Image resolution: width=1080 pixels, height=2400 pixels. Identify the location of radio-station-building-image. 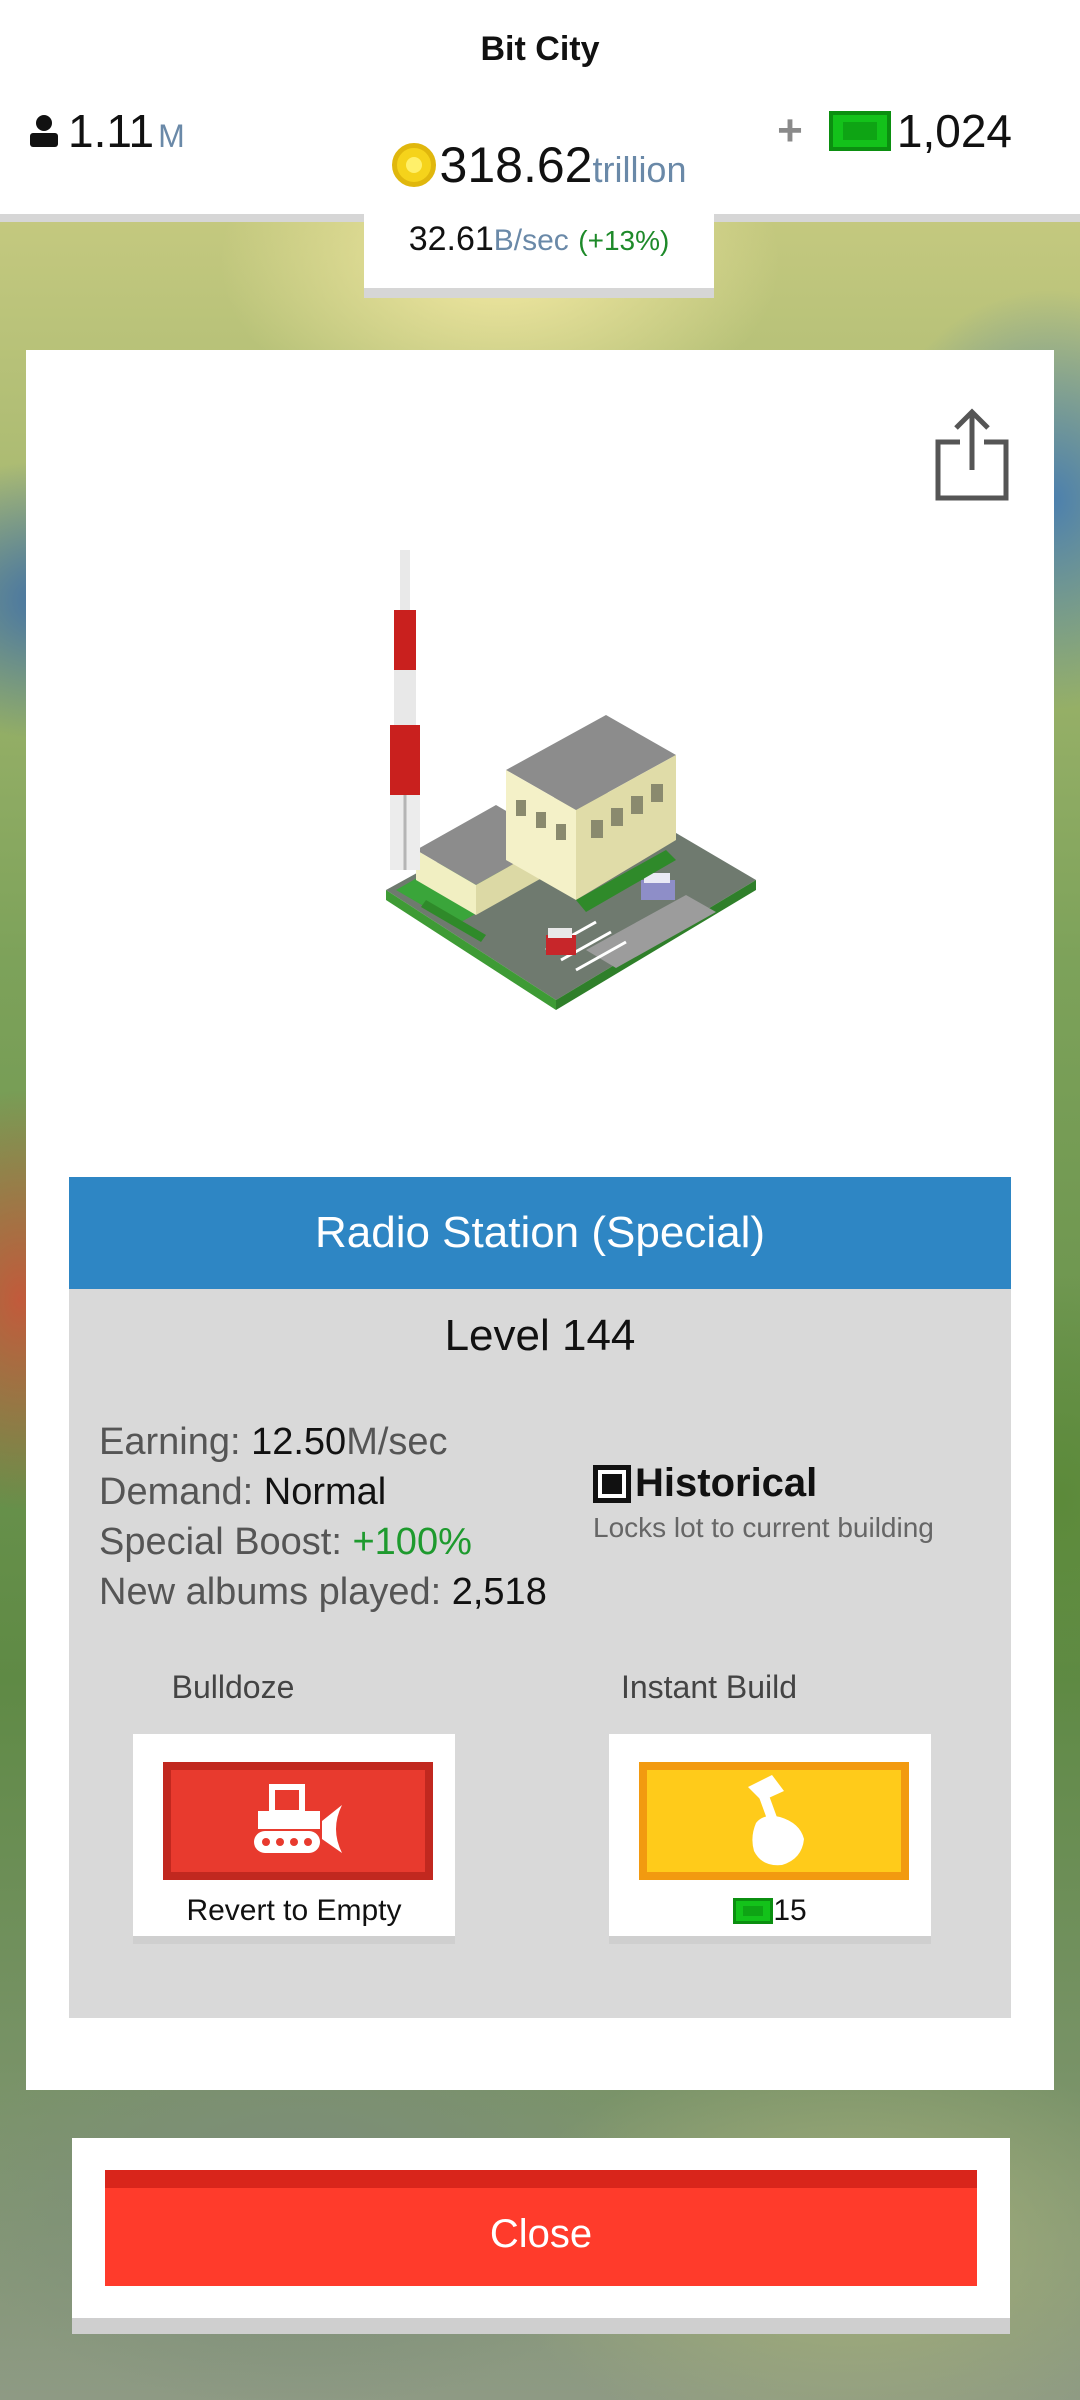
(571, 780).